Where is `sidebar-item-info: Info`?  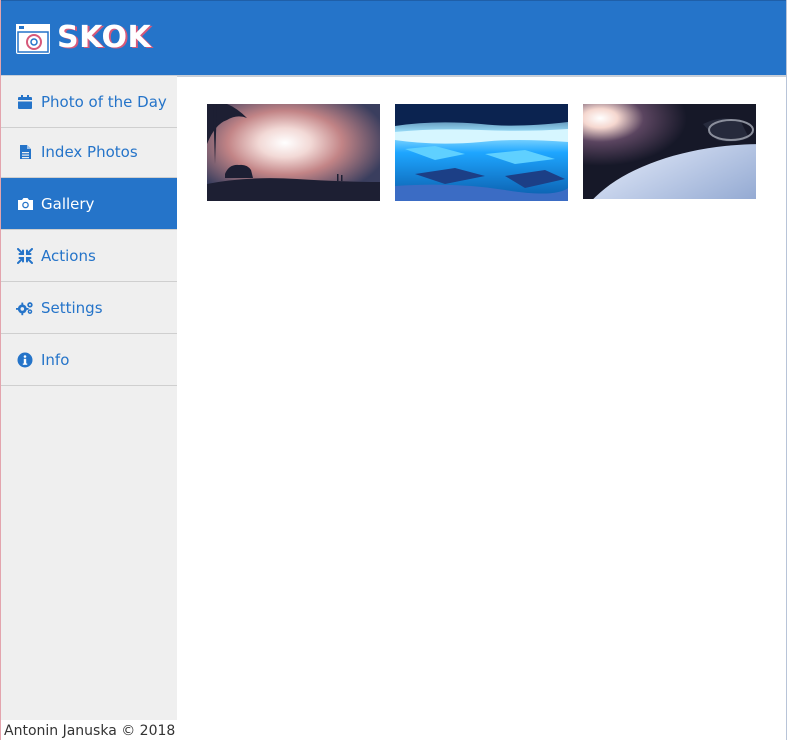
sidebar-item-info: Info is located at coordinates (89, 360).